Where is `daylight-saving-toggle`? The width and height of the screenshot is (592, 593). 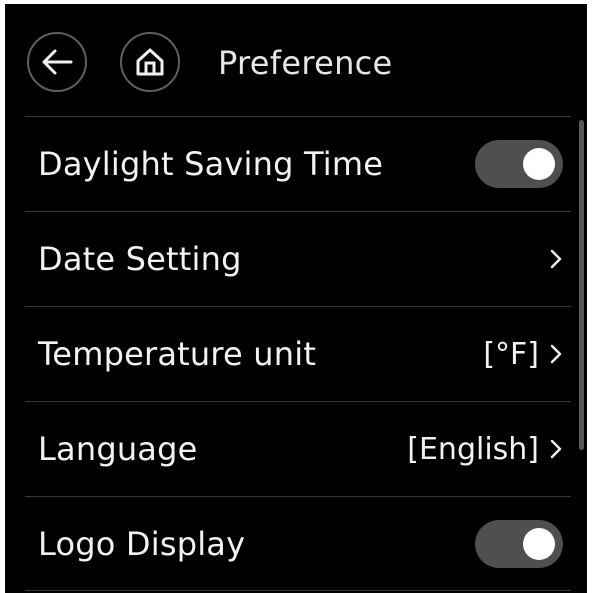
daylight-saving-toggle is located at coordinates (519, 164).